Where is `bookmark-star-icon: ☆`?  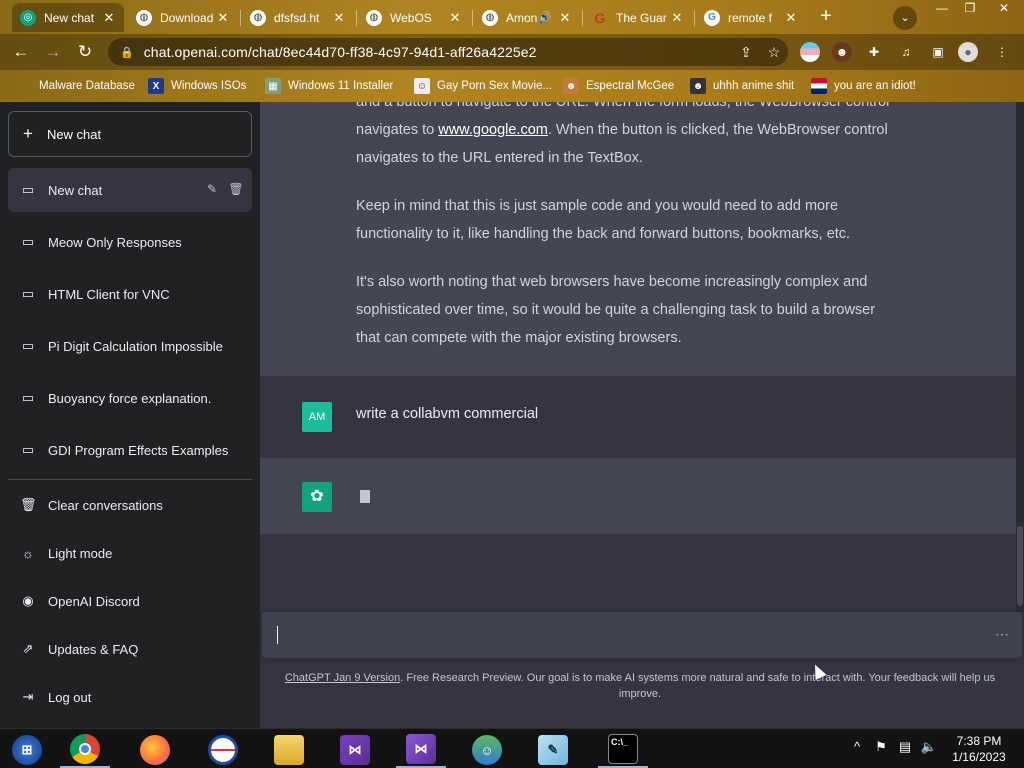
bookmark-star-icon: ☆ is located at coordinates (774, 52).